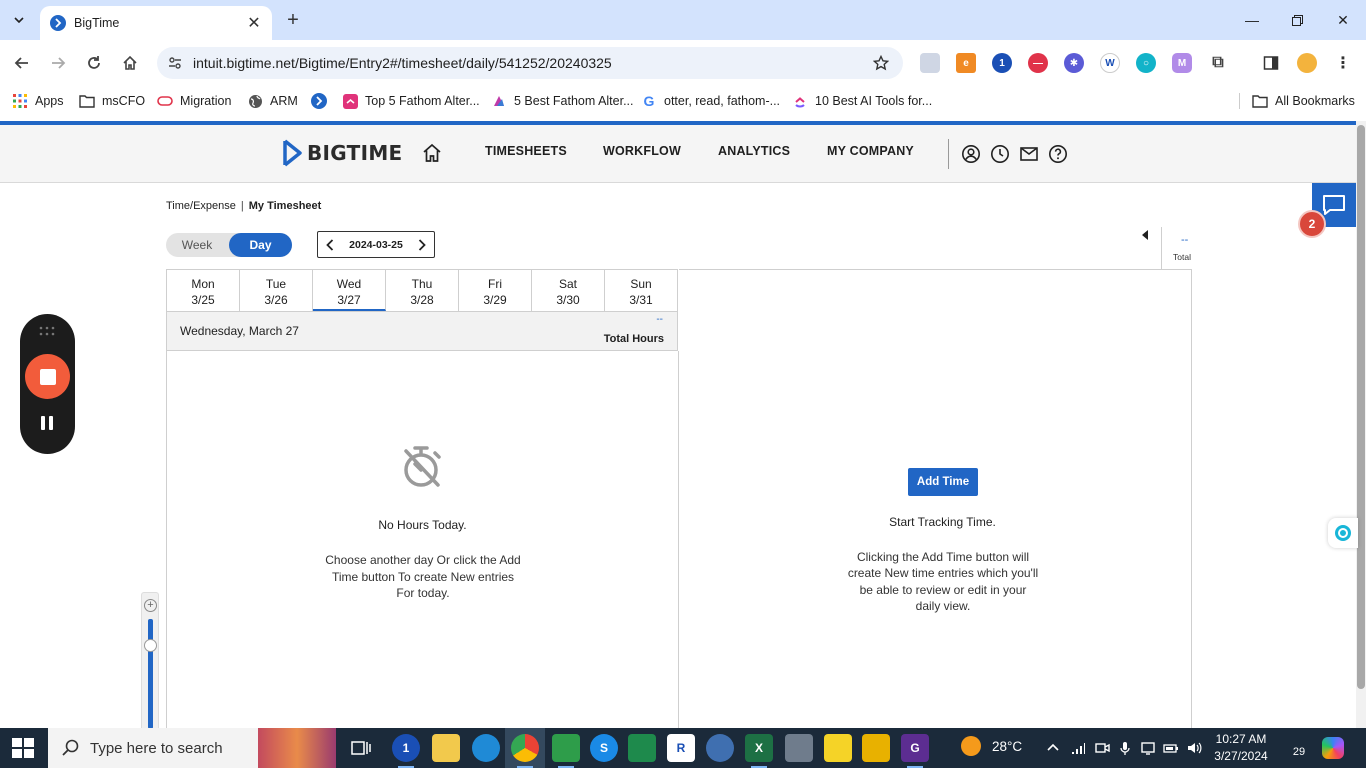 This screenshot has height=768, width=1366. What do you see at coordinates (1000, 154) in the screenshot?
I see `clock-icon` at bounding box center [1000, 154].